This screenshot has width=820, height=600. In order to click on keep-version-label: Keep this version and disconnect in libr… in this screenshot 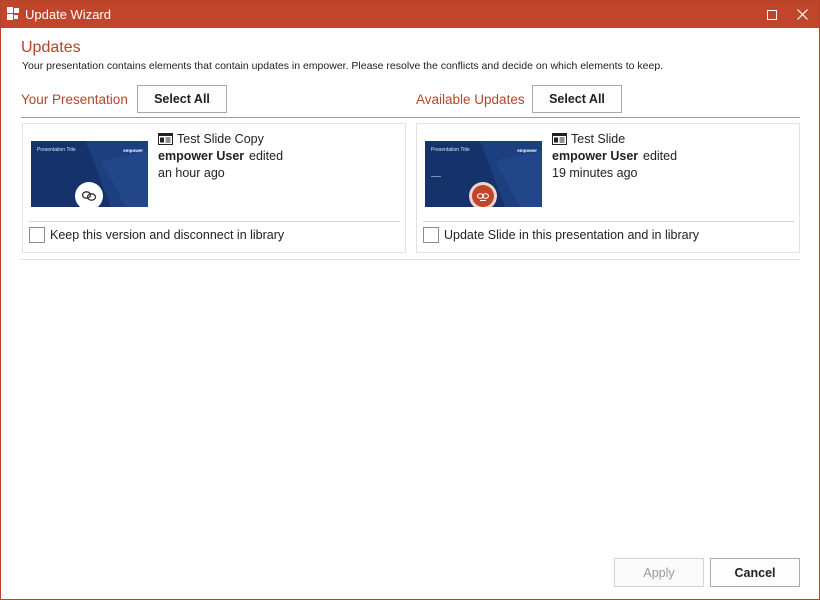, I will do `click(167, 235)`.